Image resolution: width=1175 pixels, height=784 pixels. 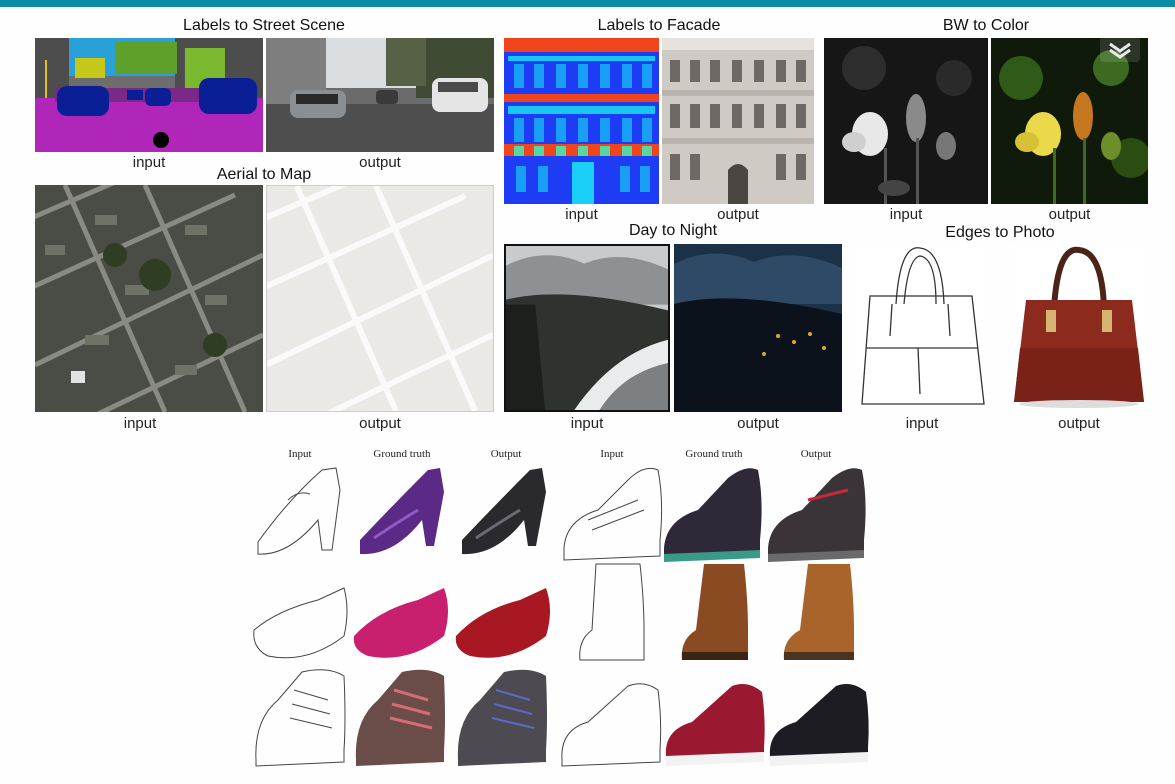 What do you see at coordinates (581, 214) in the screenshot?
I see `facade-input-caption: input` at bounding box center [581, 214].